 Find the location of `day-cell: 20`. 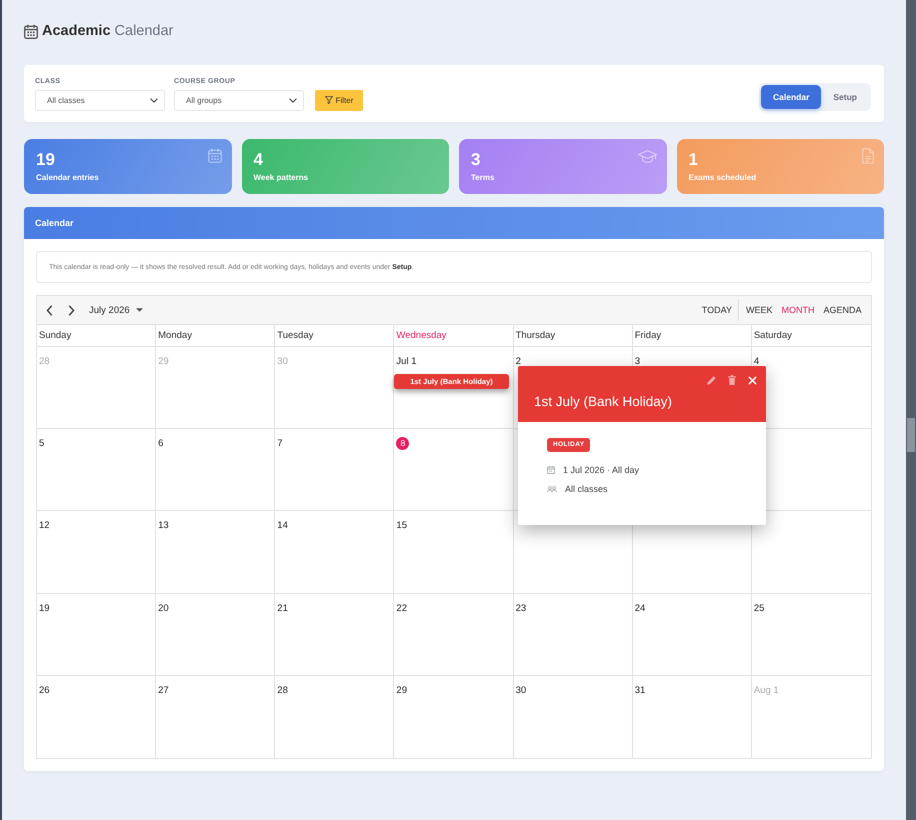

day-cell: 20 is located at coordinates (216, 635).